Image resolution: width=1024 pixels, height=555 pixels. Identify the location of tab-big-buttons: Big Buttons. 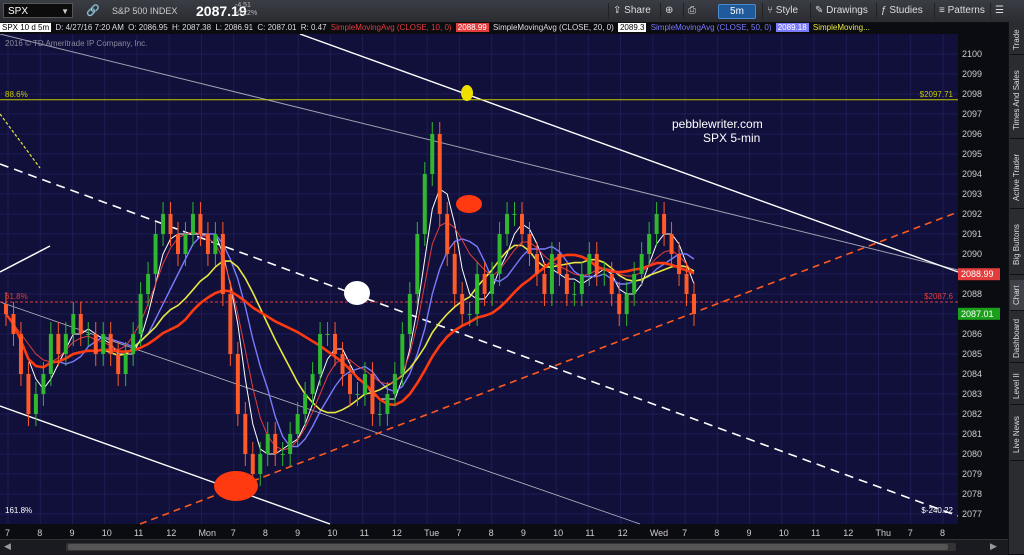
(1017, 245).